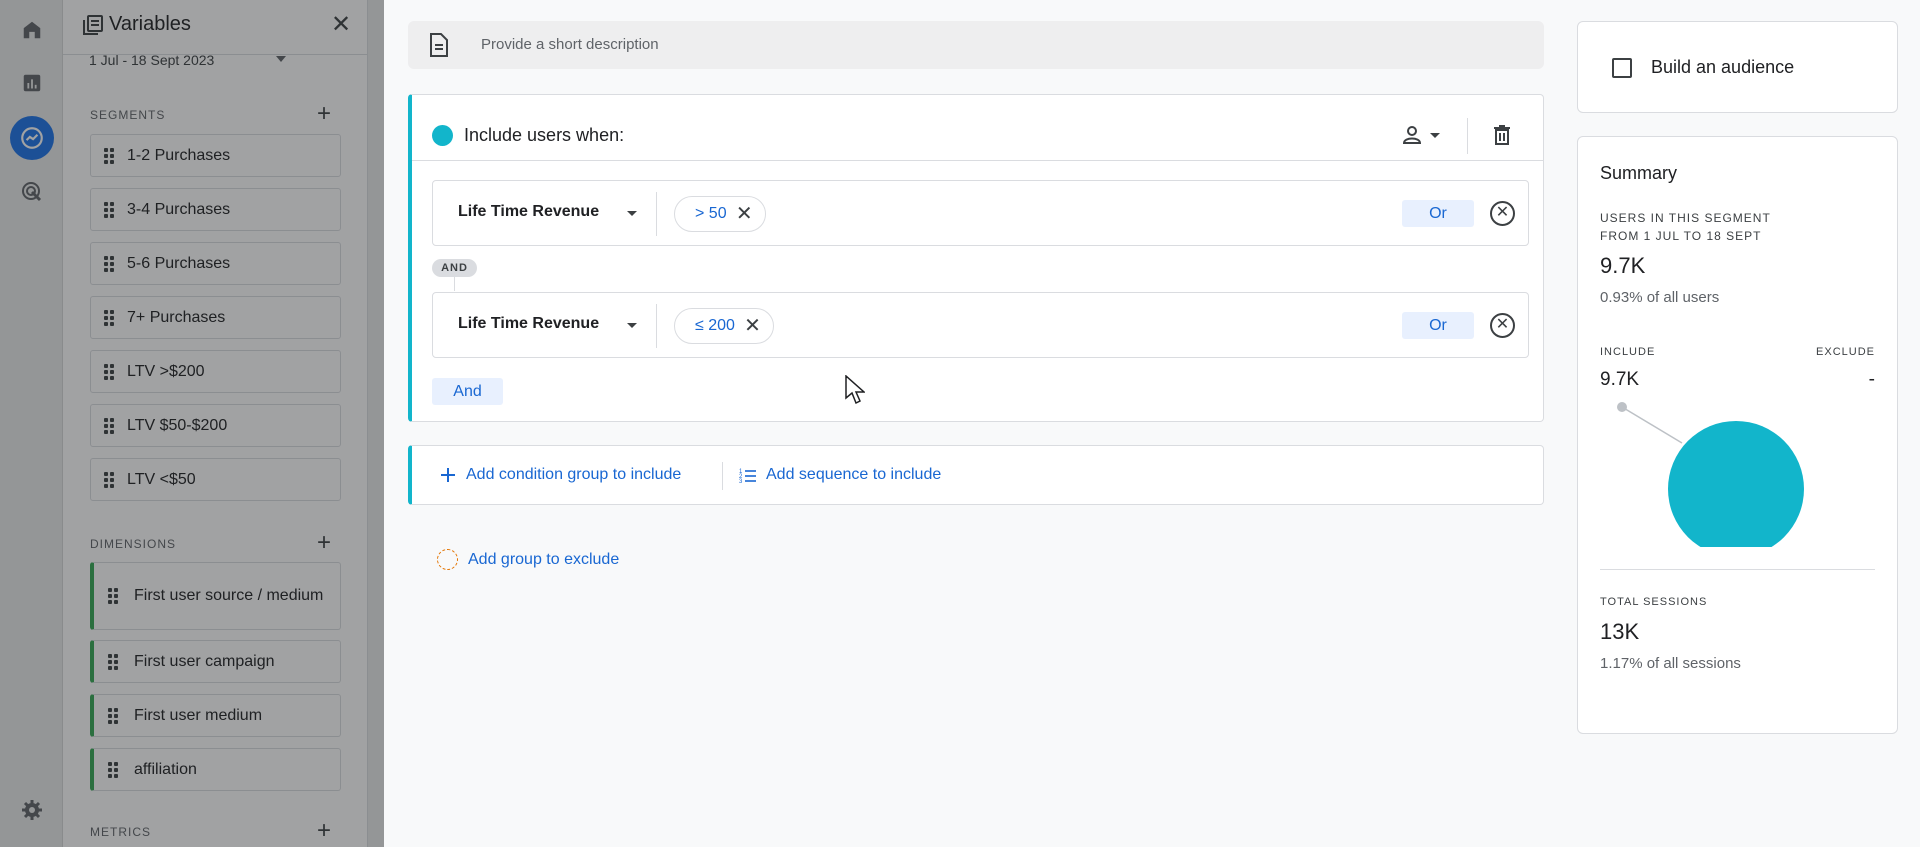  I want to click on exclude-group-icon, so click(447, 559).